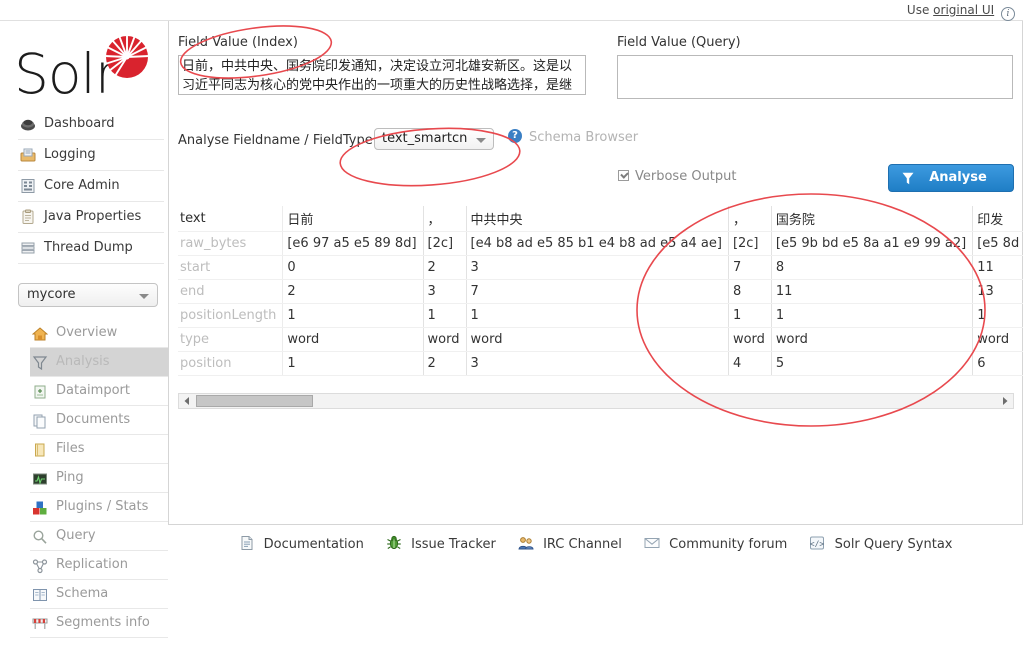  What do you see at coordinates (583, 137) in the screenshot?
I see `schema-browser-link: Schema Browser` at bounding box center [583, 137].